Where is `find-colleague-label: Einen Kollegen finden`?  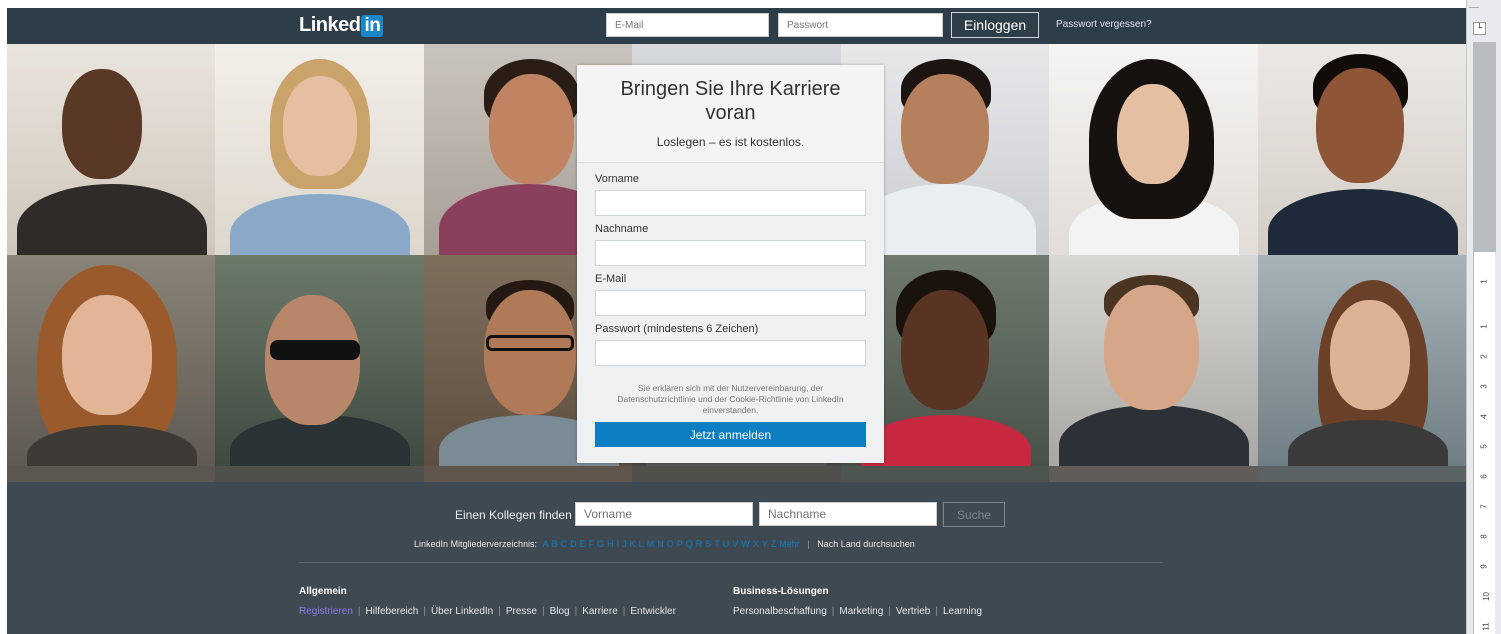 find-colleague-label: Einen Kollegen finden is located at coordinates (513, 515).